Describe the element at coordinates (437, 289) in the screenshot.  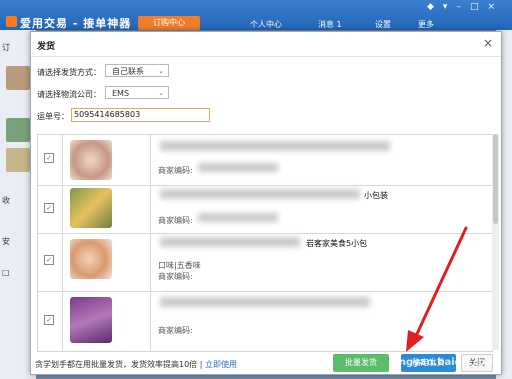
I see `annotation-arrow-icon` at that location.